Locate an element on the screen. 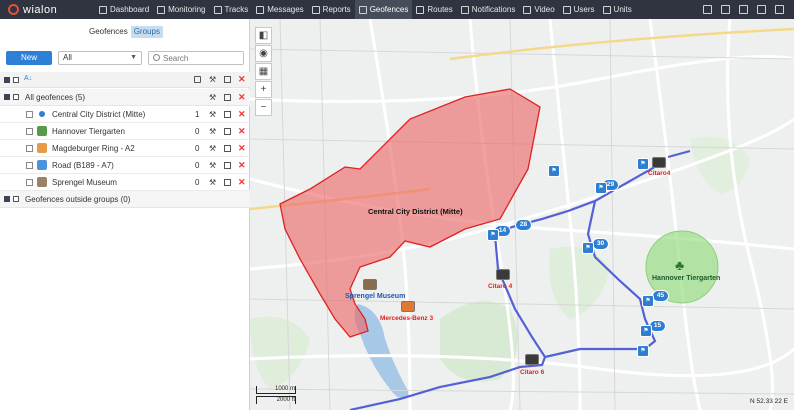 Image resolution: width=794 pixels, height=410 pixels. unit-label-citaro-6: Citaro 6 is located at coordinates (532, 372).